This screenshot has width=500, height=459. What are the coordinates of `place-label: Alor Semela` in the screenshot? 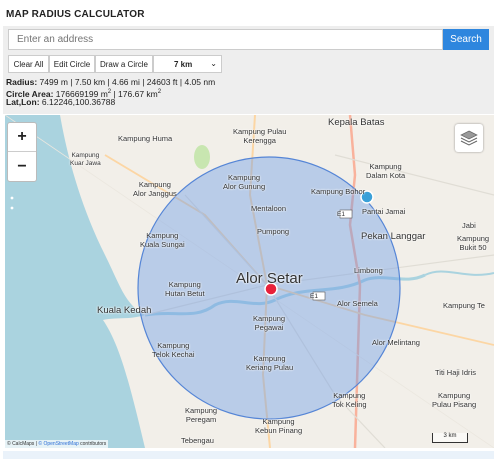 It's located at (357, 303).